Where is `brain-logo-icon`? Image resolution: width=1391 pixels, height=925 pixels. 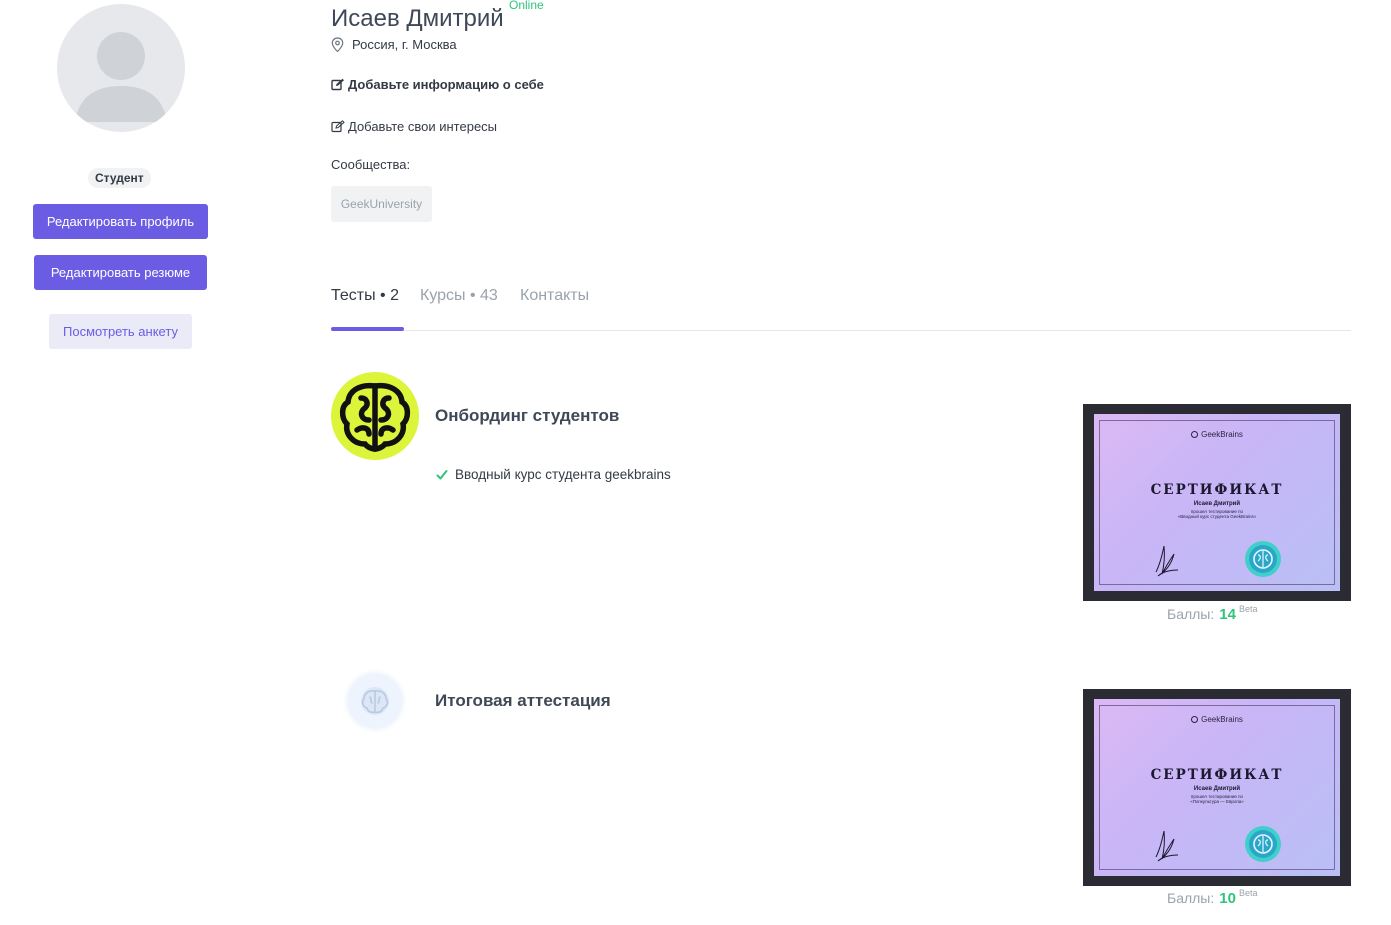
brain-logo-icon is located at coordinates (375, 417).